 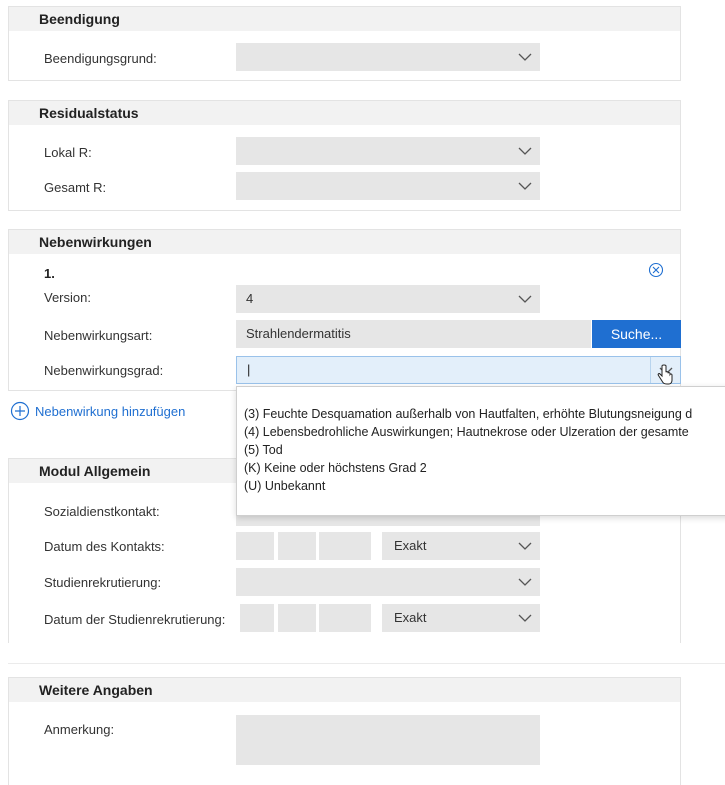 What do you see at coordinates (410, 617) in the screenshot?
I see `studien-datum-mode-value: Exakt` at bounding box center [410, 617].